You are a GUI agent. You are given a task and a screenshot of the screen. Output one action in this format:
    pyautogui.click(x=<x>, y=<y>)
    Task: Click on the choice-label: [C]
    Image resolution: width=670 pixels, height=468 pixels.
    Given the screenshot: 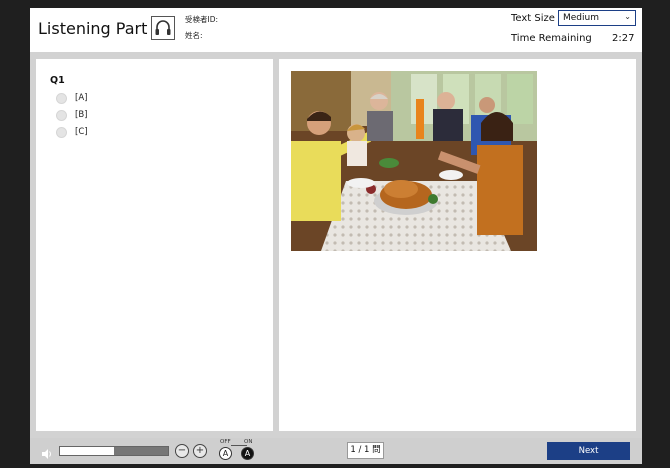 What is the action you would take?
    pyautogui.click(x=81, y=132)
    